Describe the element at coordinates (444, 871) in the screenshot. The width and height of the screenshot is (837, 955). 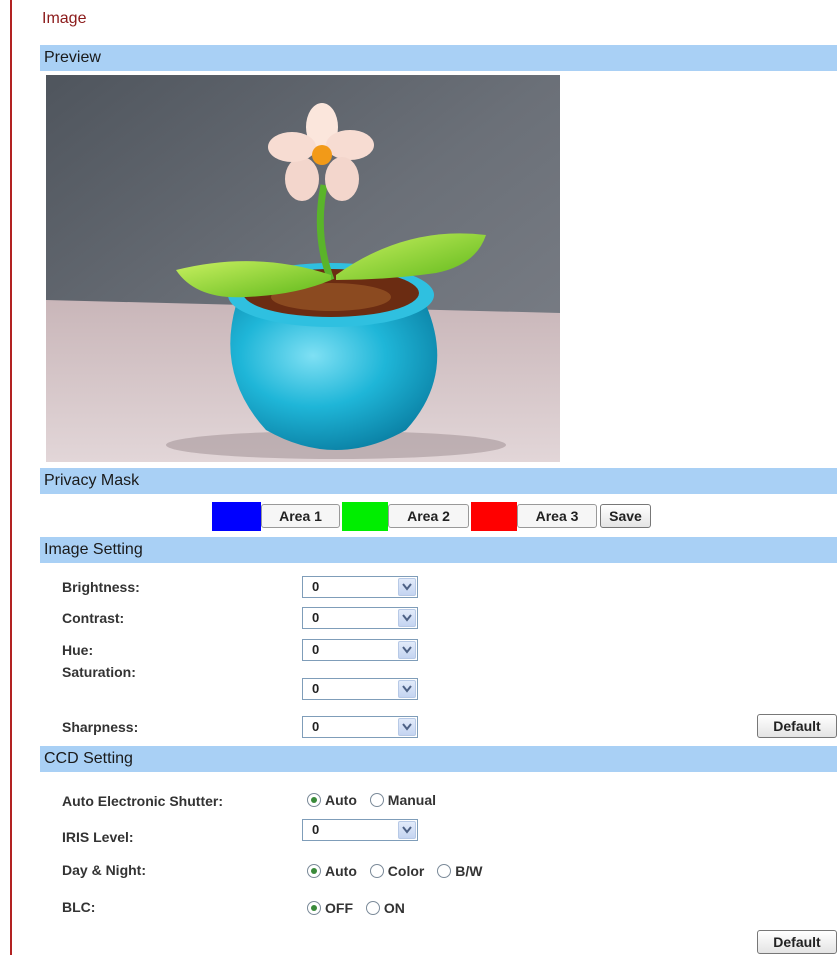
I see `day-night-bw-radio` at that location.